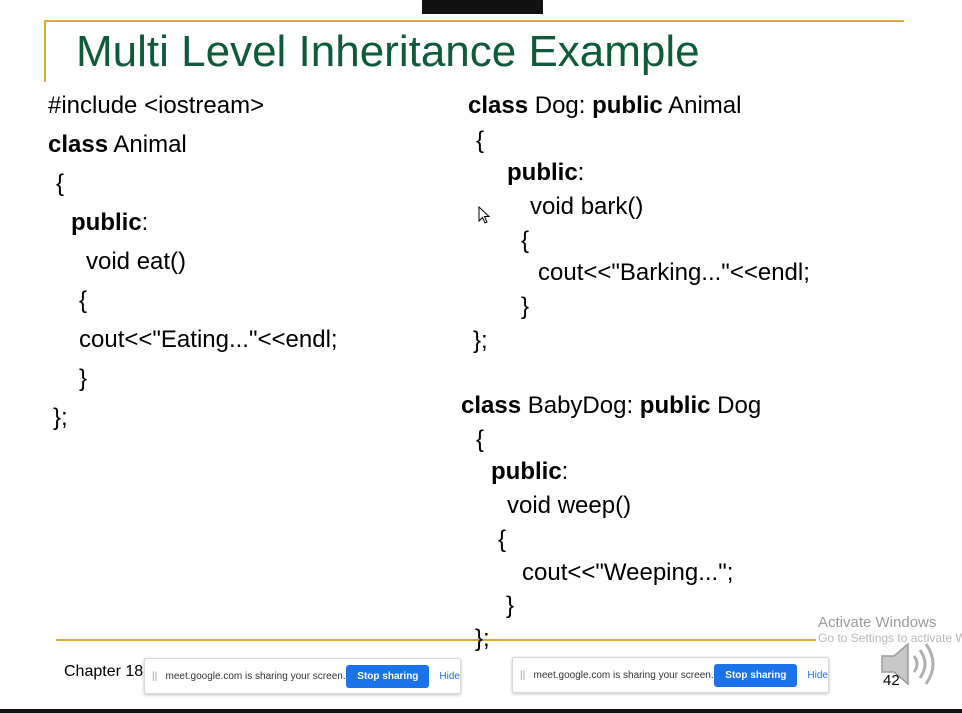  I want to click on bottom-border, so click(481, 711).